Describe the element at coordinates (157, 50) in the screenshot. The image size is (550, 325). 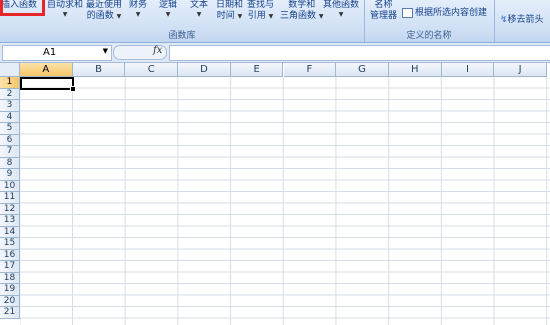
I see `insert-function-fx-icon: fx` at that location.